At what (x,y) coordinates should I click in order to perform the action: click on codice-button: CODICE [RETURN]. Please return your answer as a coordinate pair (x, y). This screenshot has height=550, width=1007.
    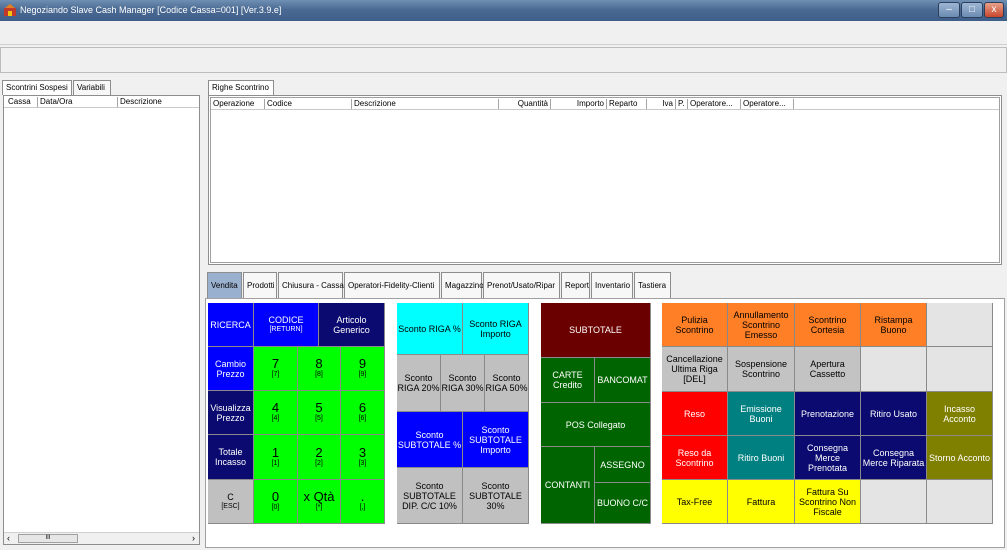
    Looking at the image, I should click on (286, 325).